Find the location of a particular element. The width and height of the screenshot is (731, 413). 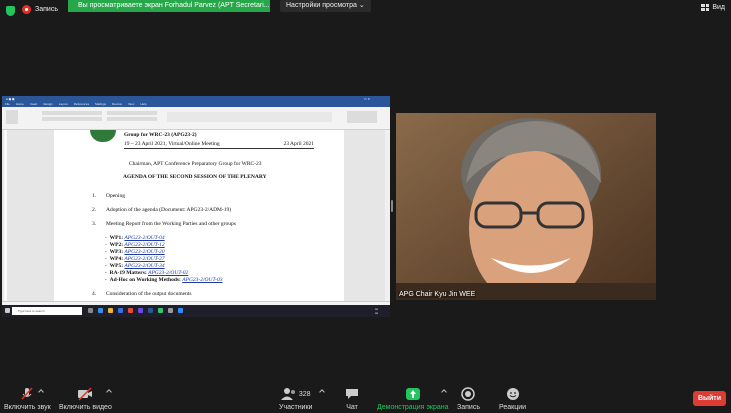

record-label: Запись is located at coordinates (468, 407).